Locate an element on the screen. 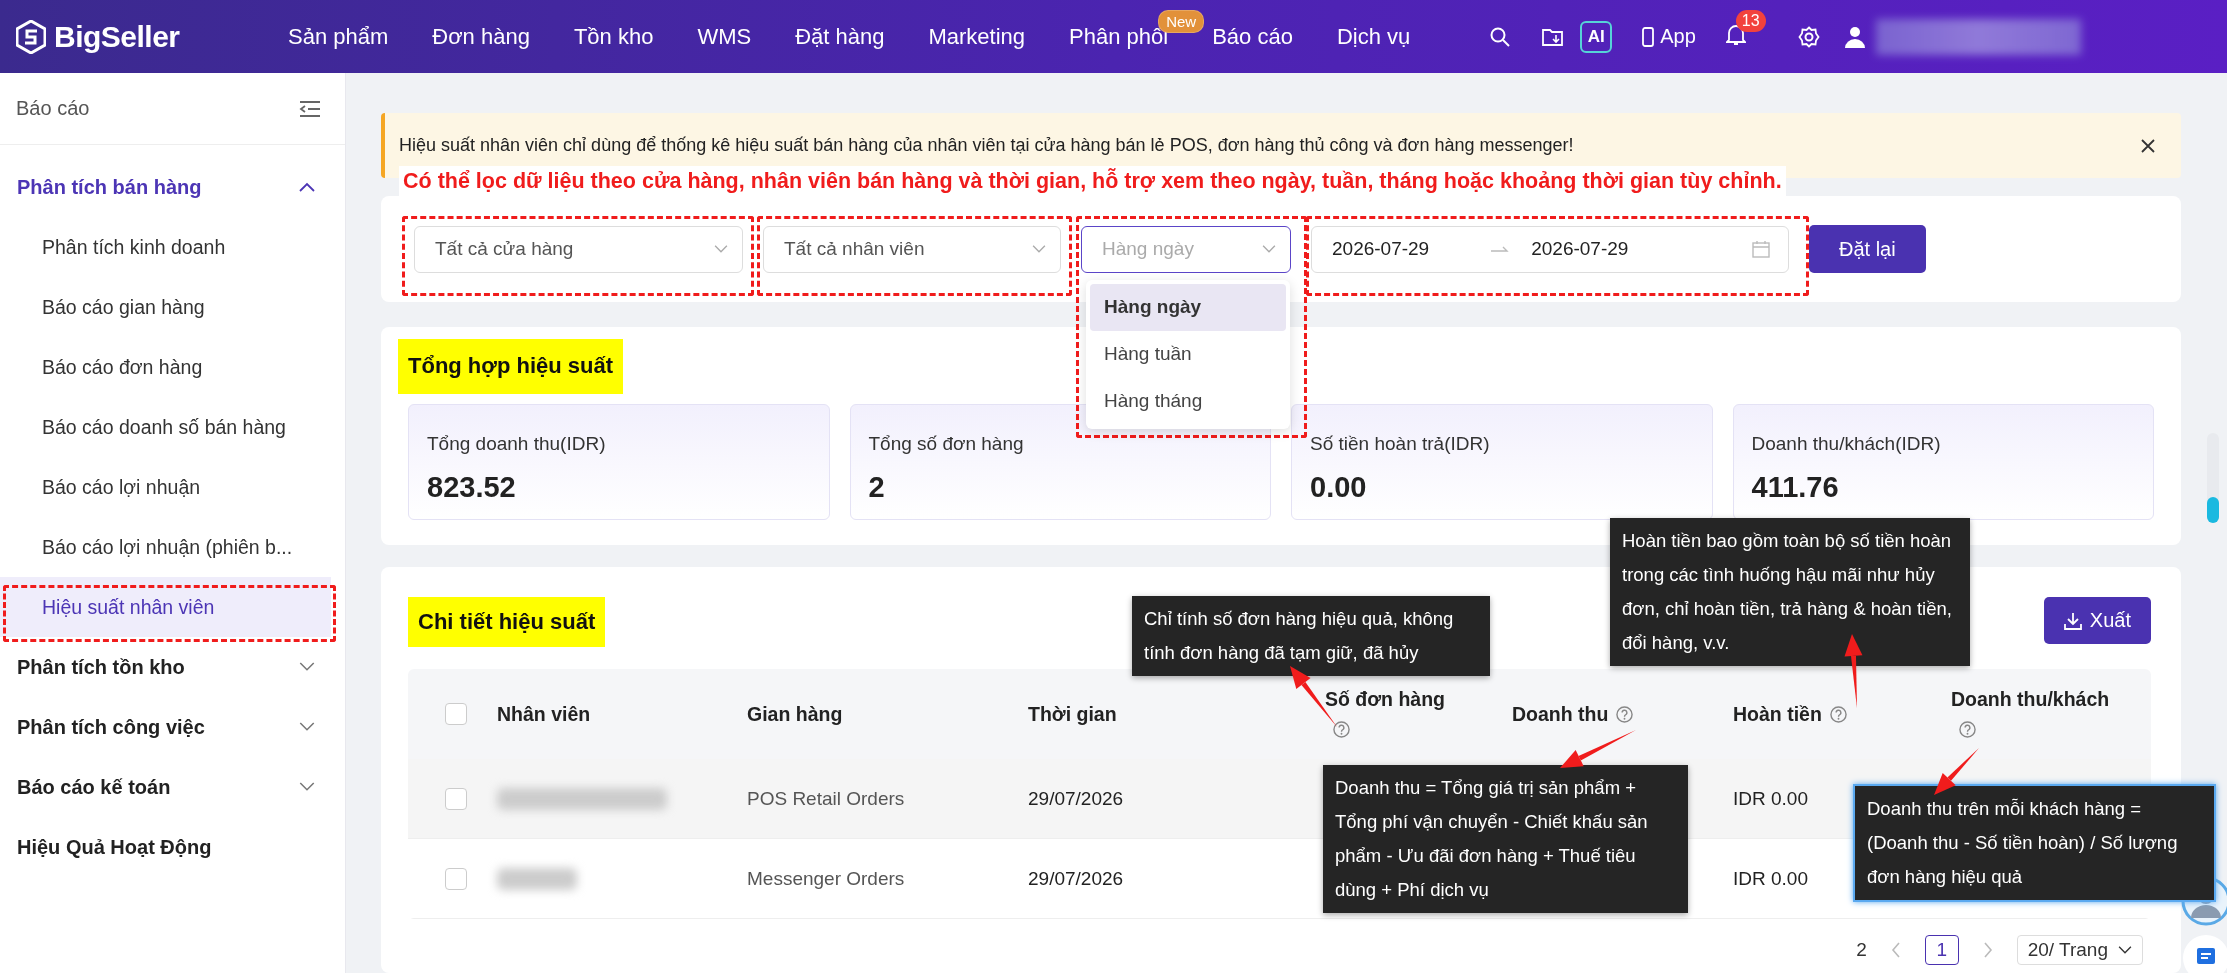 Image resolution: width=2227 pixels, height=973 pixels. start-date: 2026-07-29 is located at coordinates (1381, 249).